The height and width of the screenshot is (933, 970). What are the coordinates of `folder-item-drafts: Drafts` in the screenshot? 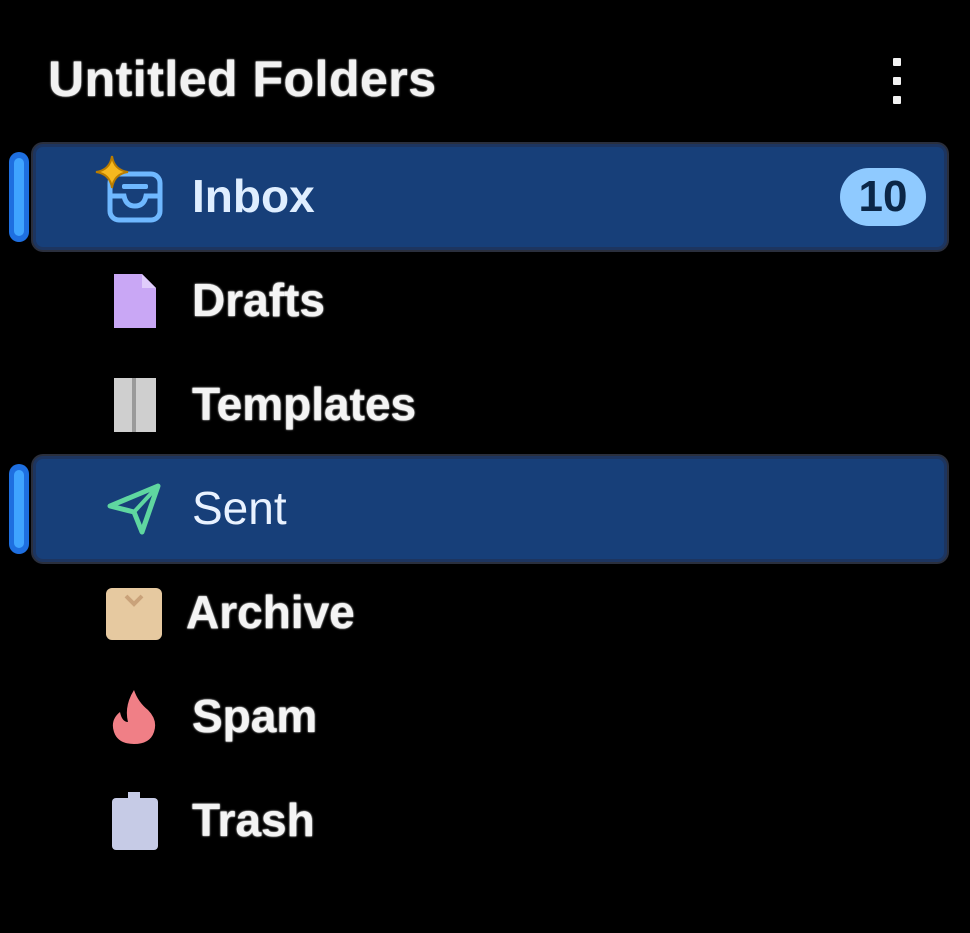 It's located at (485, 296).